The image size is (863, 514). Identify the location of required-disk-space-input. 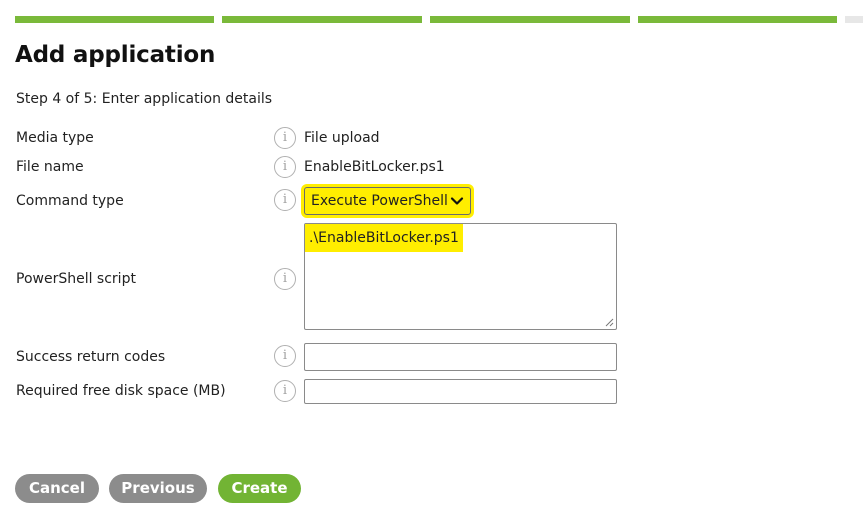
(460, 391).